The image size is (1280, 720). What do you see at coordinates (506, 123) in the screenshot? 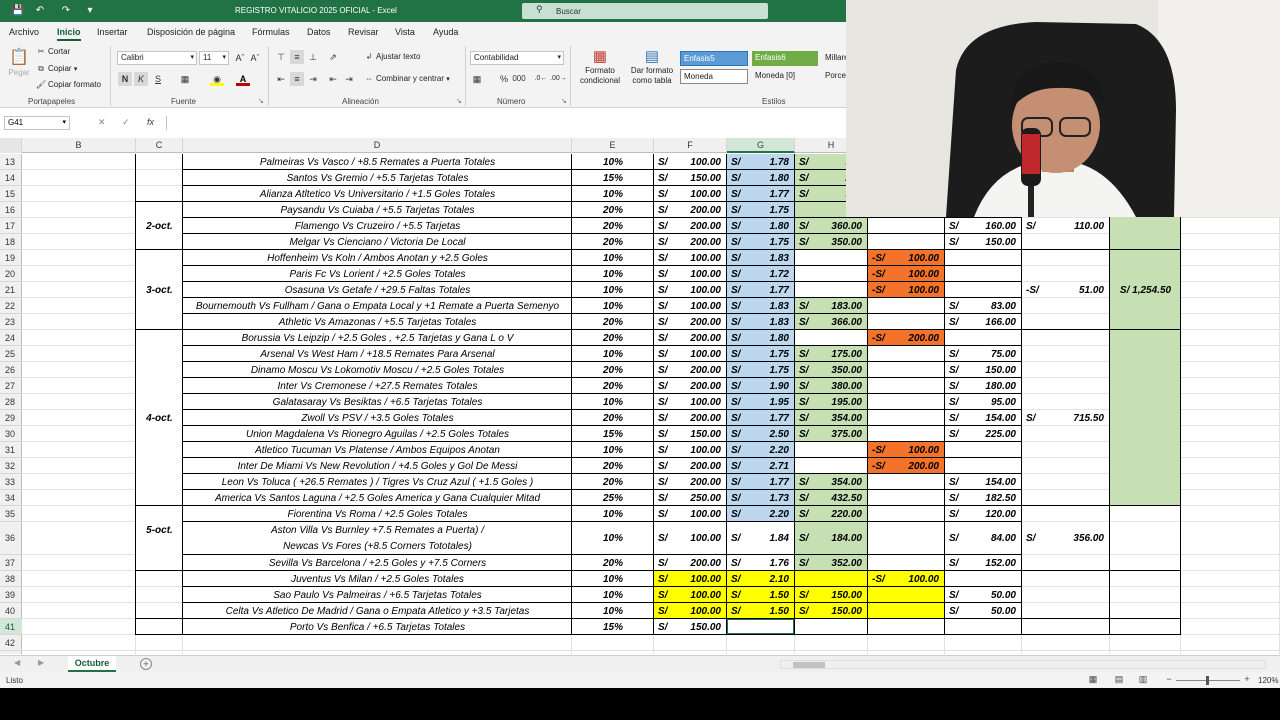
I see `formula-input` at bounding box center [506, 123].